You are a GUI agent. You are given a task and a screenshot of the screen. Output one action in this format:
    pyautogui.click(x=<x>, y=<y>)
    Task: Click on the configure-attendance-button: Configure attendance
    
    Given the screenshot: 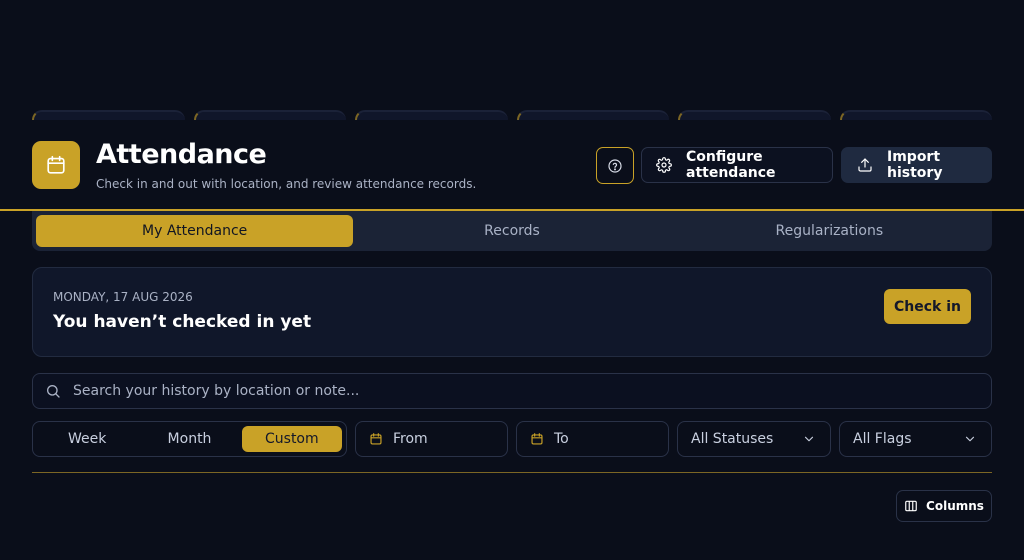 What is the action you would take?
    pyautogui.click(x=737, y=165)
    